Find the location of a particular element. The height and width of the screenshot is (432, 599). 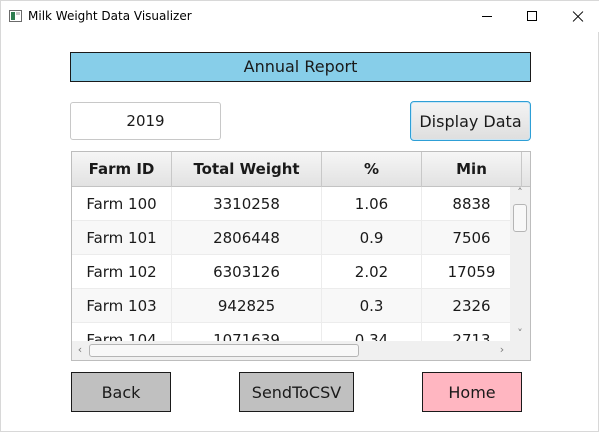

table-row: Farm 100 3310258 1.06 8838 is located at coordinates (291, 204).